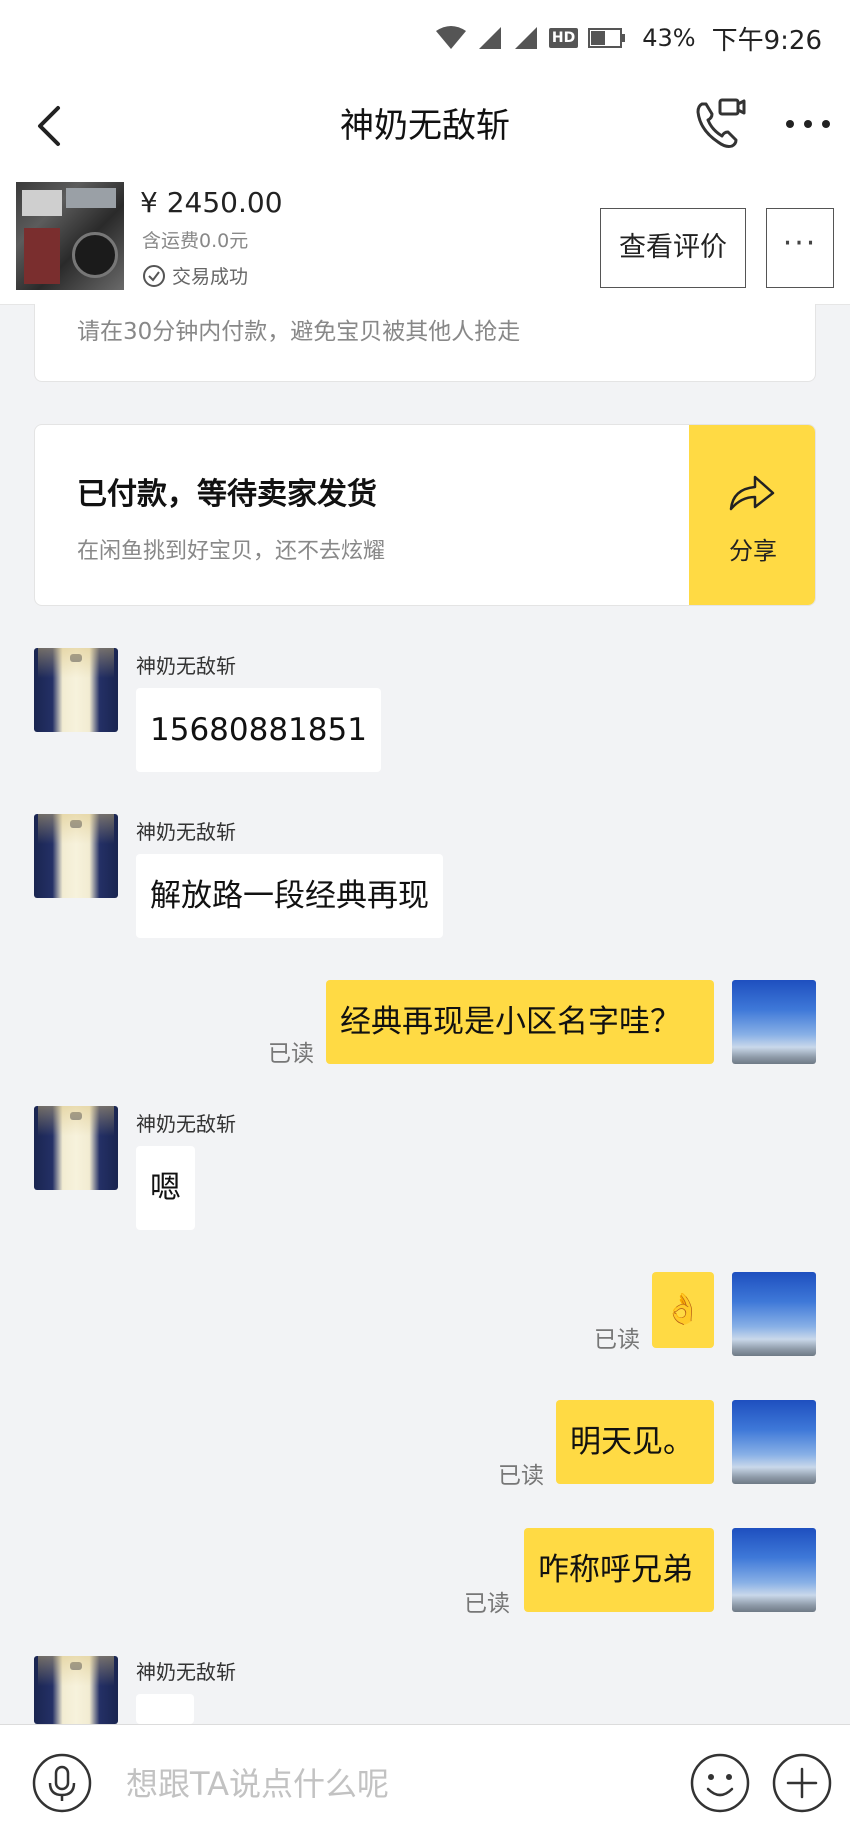 This screenshot has width=850, height=1843. I want to click on more-icon, so click(808, 124).